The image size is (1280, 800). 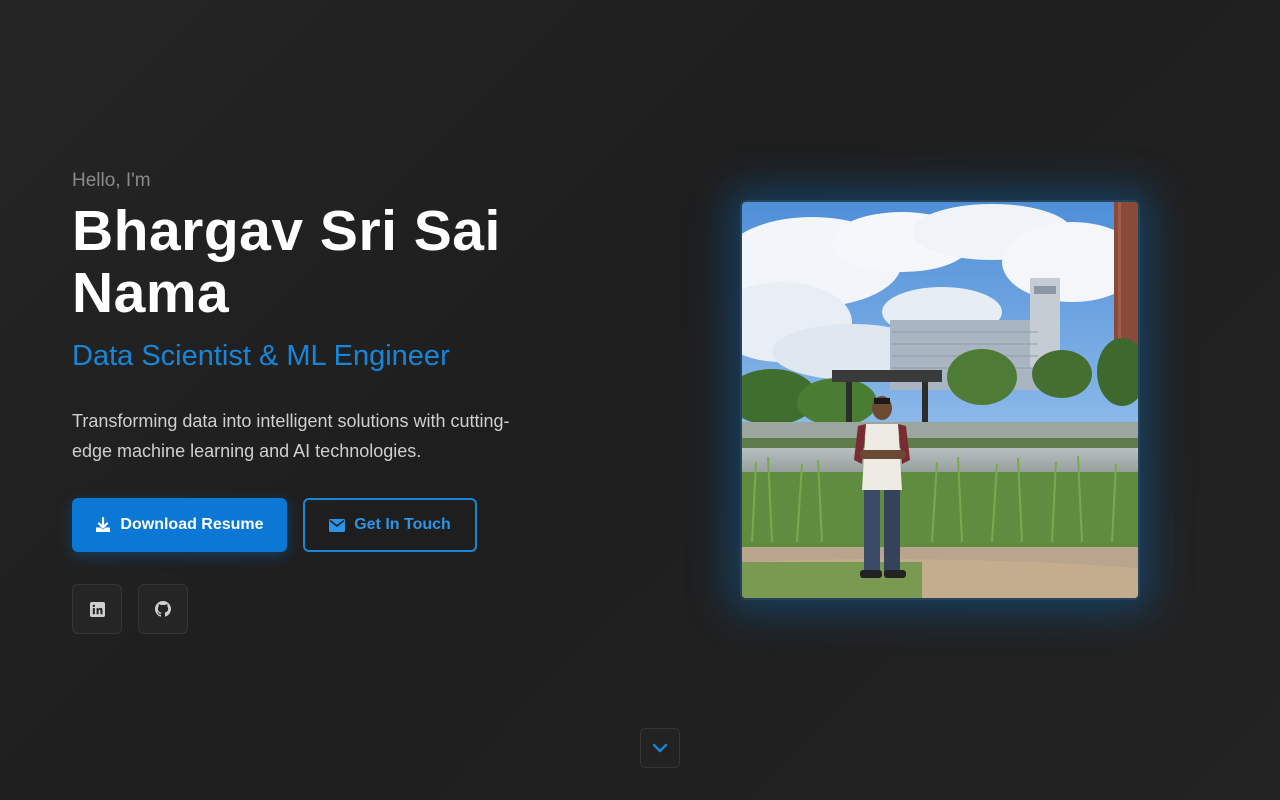 I want to click on github-link, so click(x=163, y=609).